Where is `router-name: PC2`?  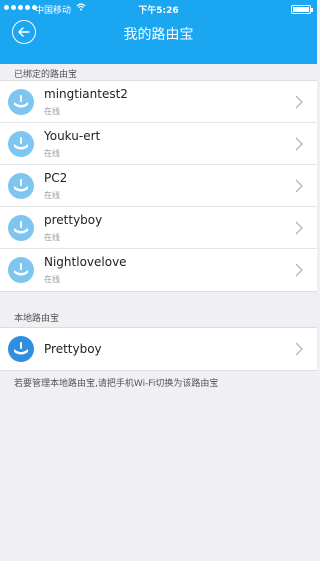 router-name: PC2 is located at coordinates (56, 178).